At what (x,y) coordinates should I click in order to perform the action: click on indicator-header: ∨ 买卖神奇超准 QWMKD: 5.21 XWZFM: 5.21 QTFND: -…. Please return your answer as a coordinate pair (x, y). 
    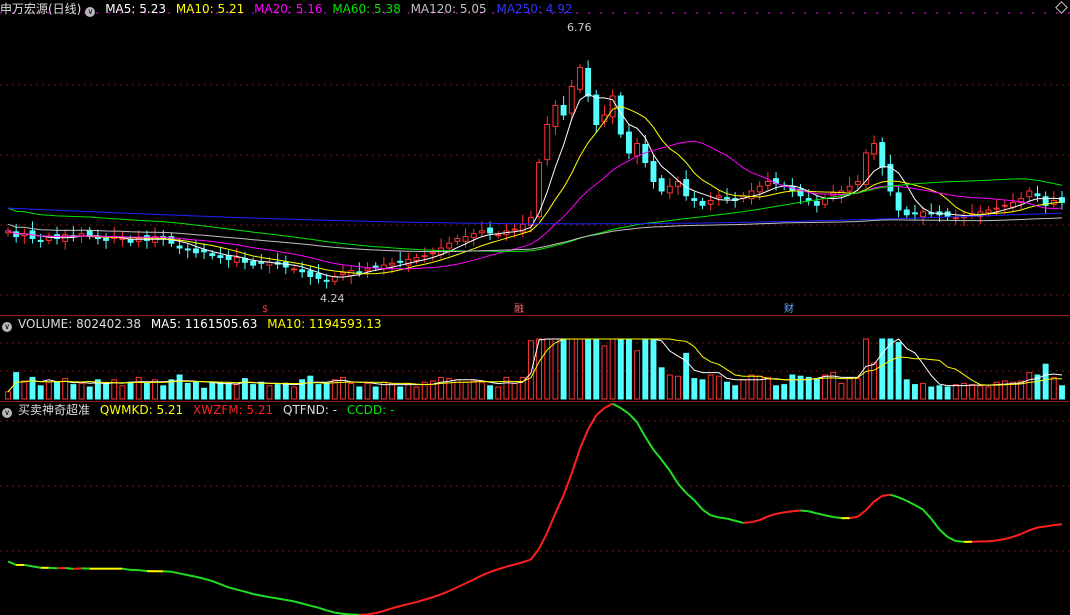
    Looking at the image, I should click on (200, 410).